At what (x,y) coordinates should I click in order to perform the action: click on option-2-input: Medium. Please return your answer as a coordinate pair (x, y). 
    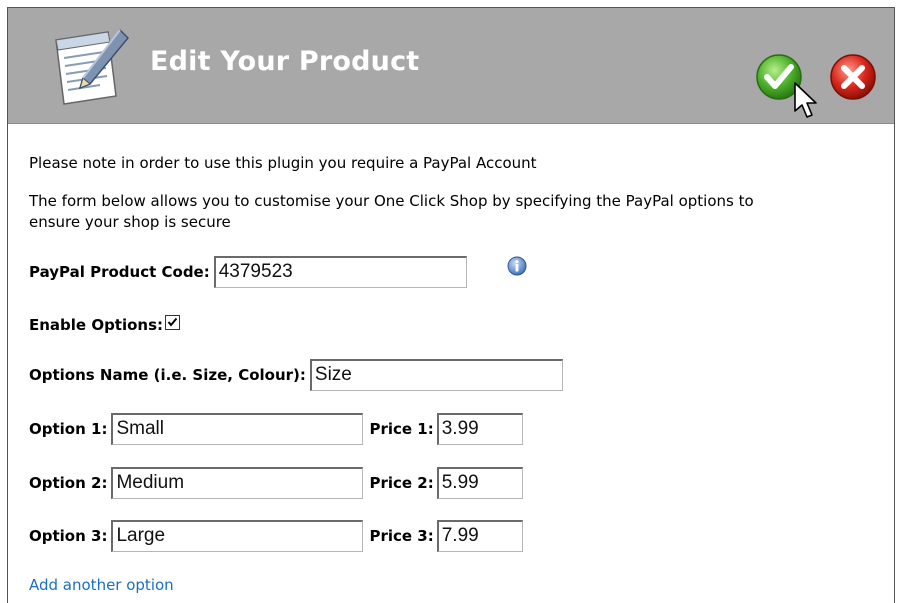
    Looking at the image, I should click on (237, 483).